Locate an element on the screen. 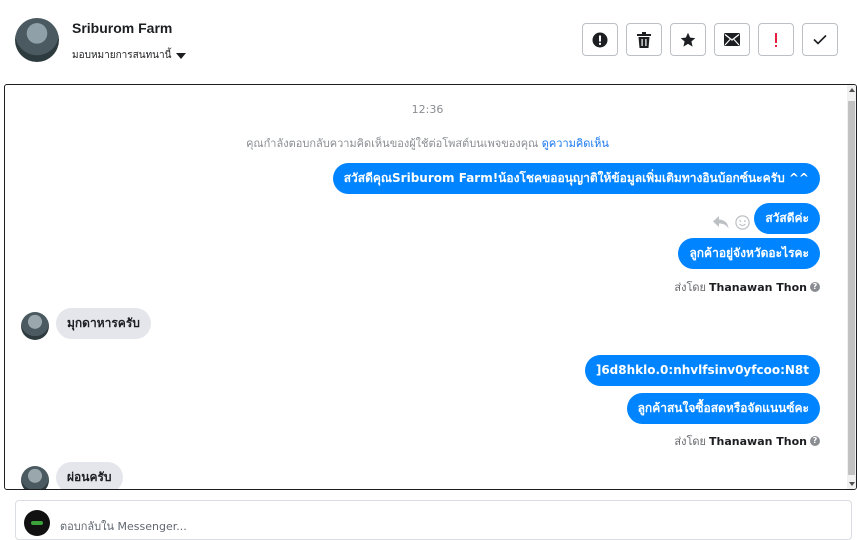 The image size is (857, 540). message-timestamp: 12:36 is located at coordinates (427, 109).